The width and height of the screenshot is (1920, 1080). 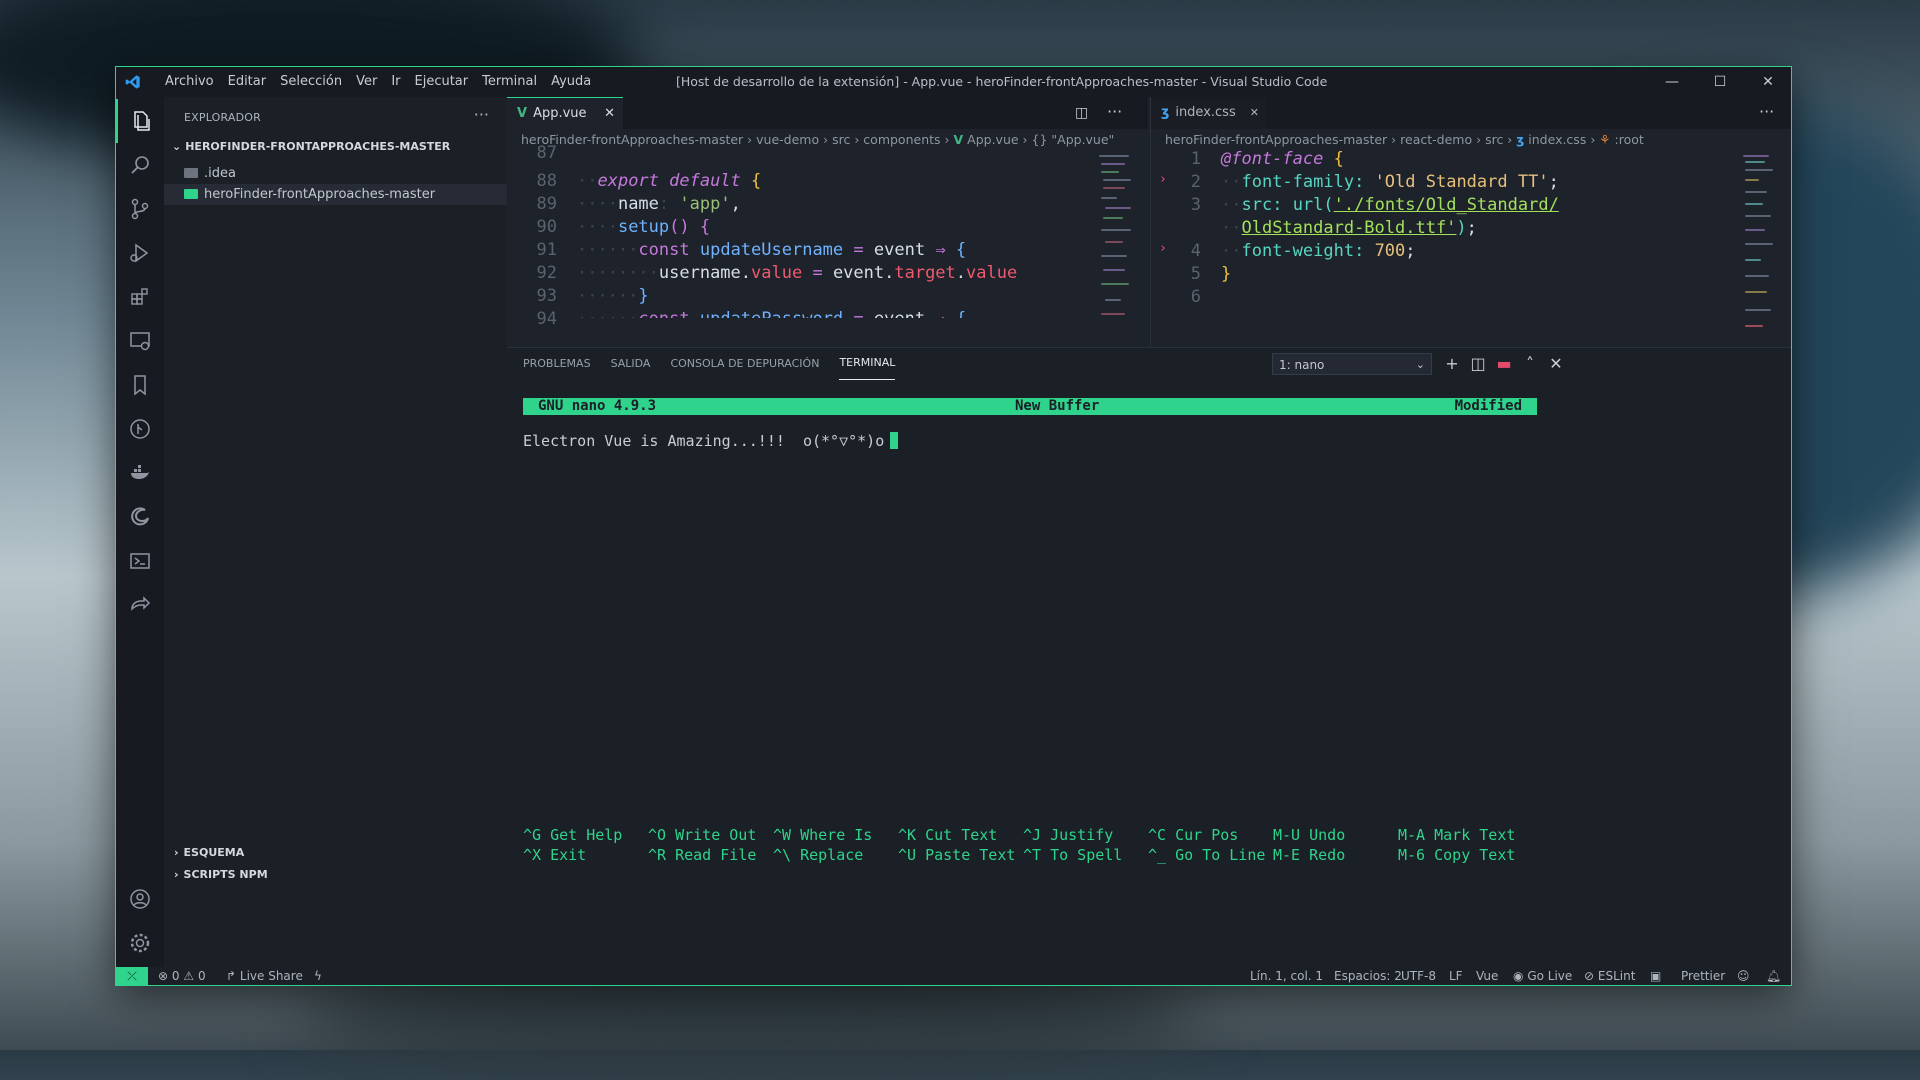 I want to click on remote-icon: ⤫, so click(x=132, y=976).